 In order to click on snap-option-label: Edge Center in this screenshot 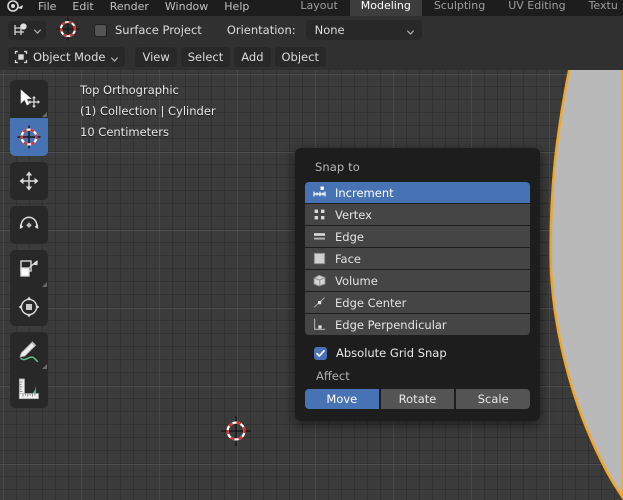, I will do `click(371, 302)`.